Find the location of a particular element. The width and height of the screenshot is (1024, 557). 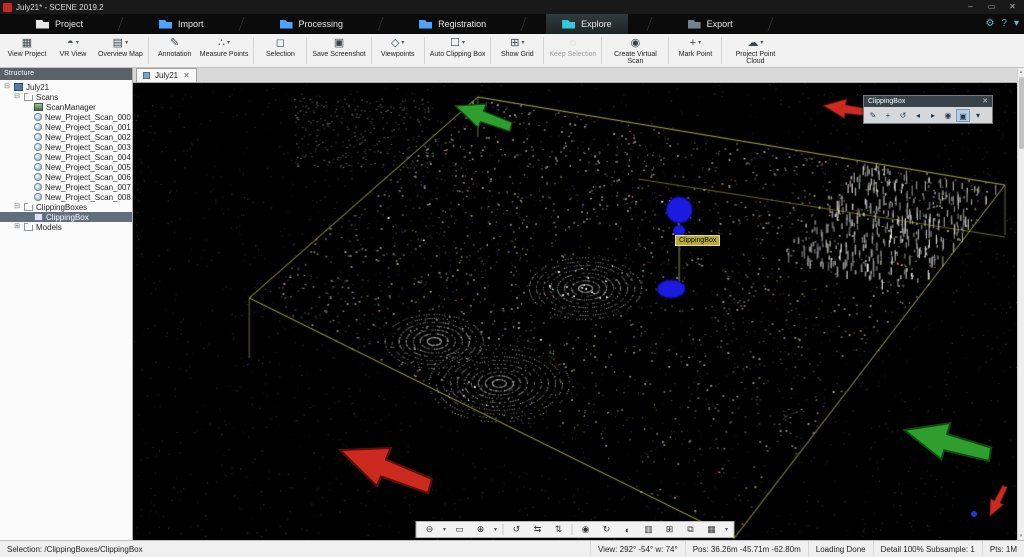

rotate-view-icon: ↺ is located at coordinates (517, 529).